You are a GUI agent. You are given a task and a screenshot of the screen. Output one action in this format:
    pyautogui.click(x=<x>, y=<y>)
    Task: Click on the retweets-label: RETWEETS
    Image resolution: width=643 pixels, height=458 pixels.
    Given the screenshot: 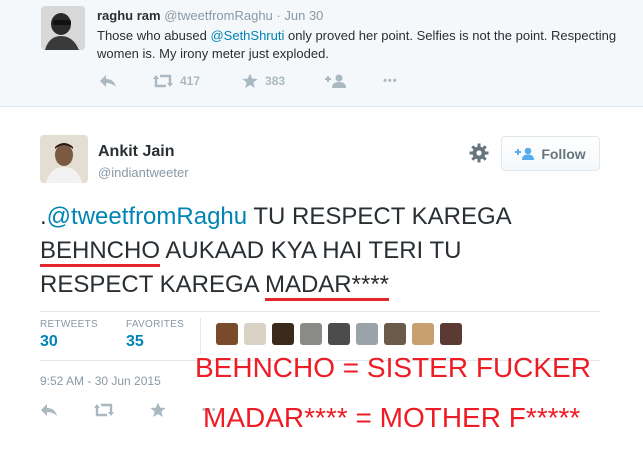 What is the action you would take?
    pyautogui.click(x=69, y=324)
    